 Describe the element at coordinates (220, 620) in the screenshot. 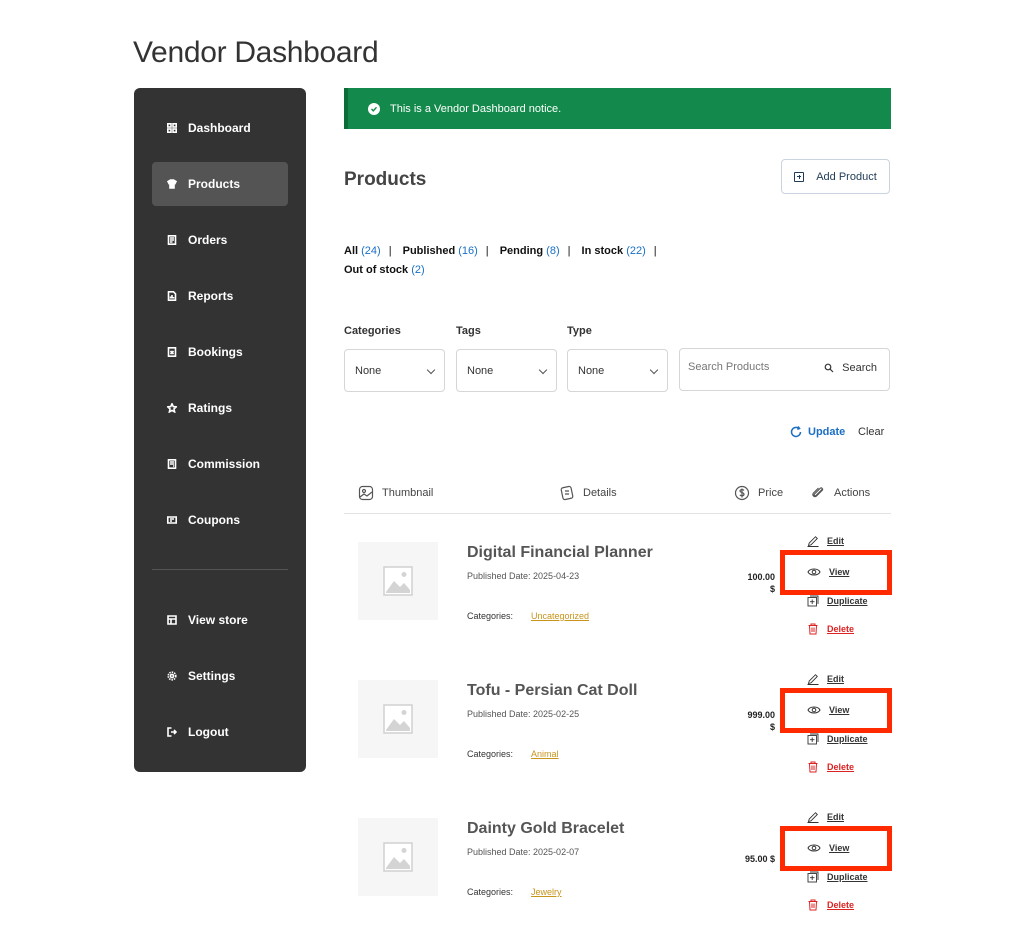

I see `sidebar-item-view-store: View store` at that location.